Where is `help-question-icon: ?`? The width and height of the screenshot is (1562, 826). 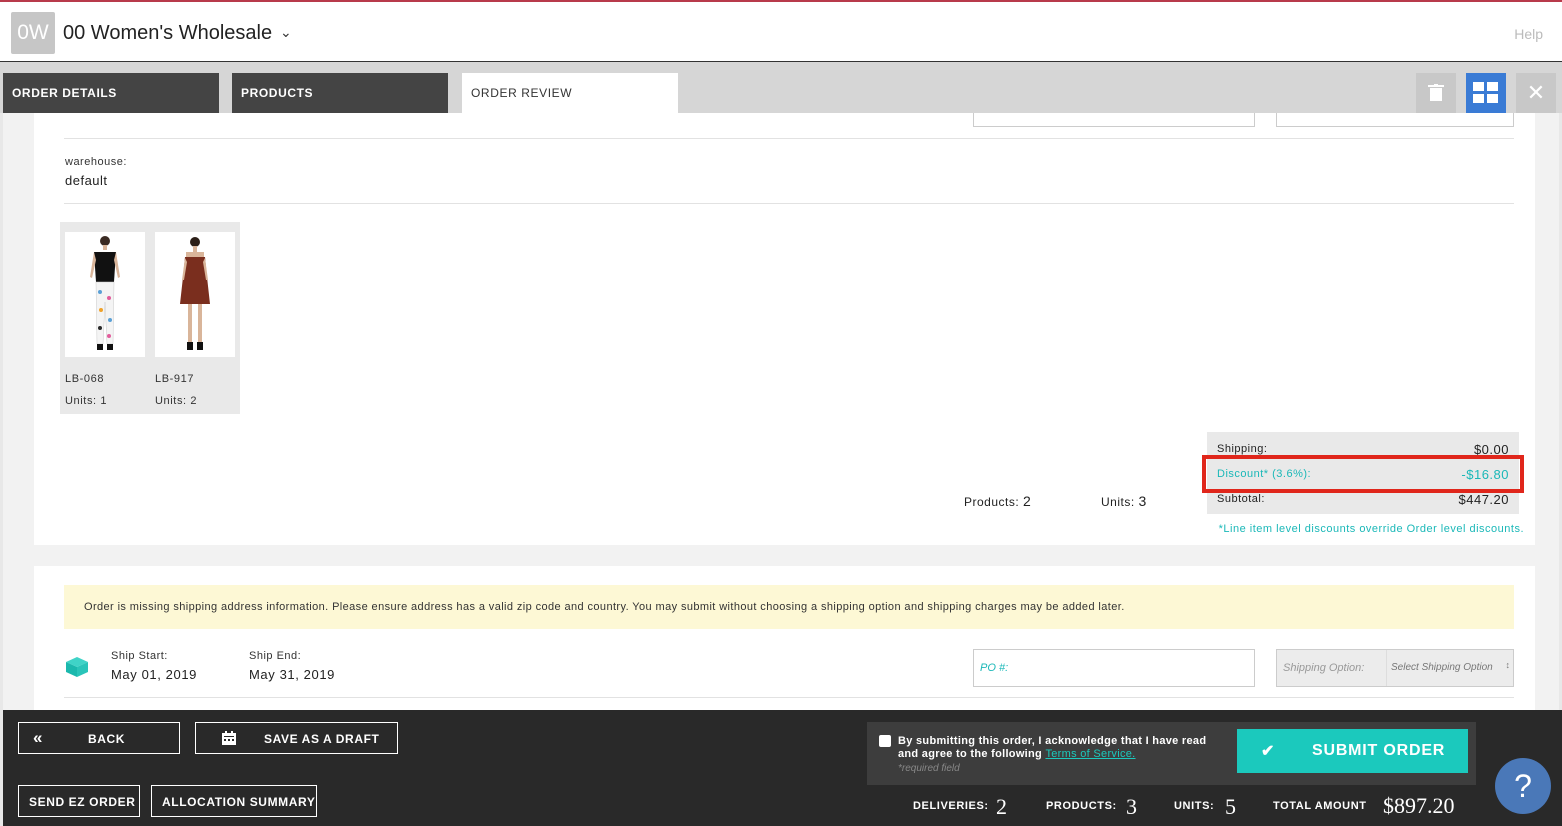
help-question-icon: ? is located at coordinates (1523, 786).